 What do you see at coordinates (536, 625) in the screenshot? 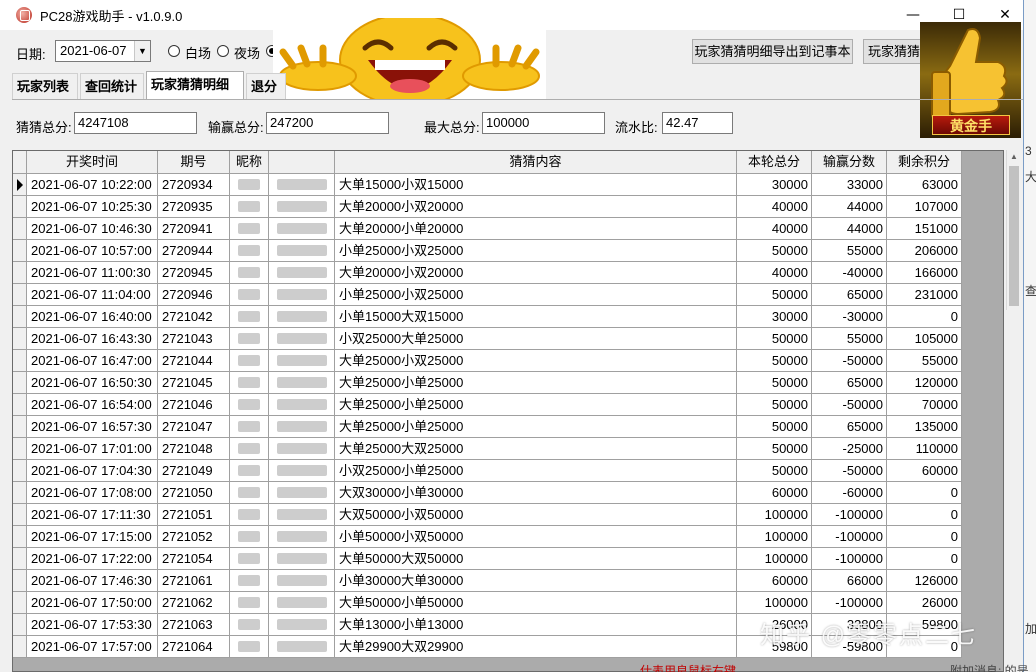
I see `cell-guess-content: 大单13000小单13000` at bounding box center [536, 625].